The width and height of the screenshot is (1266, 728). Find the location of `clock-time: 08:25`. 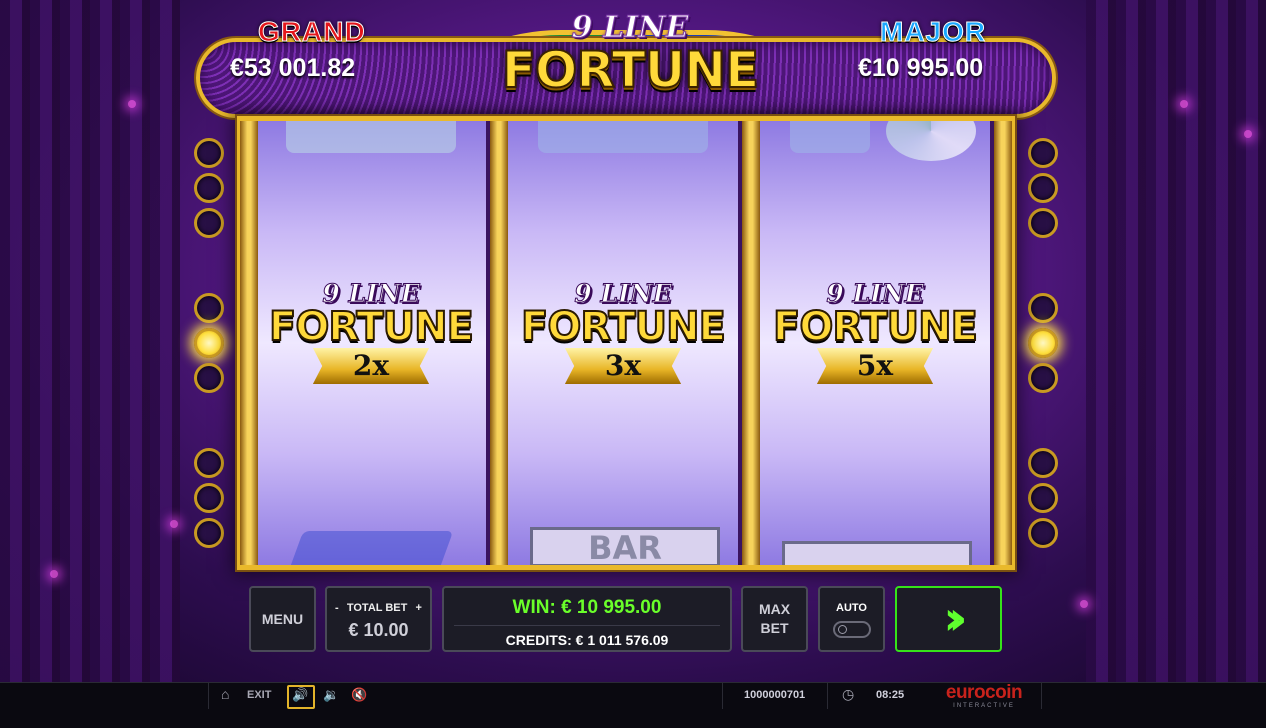

clock-time: 08:25 is located at coordinates (890, 695).